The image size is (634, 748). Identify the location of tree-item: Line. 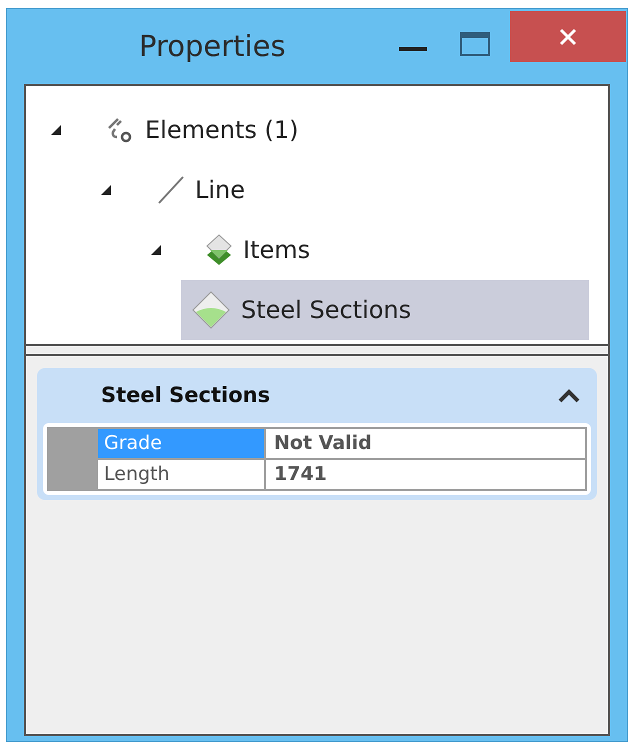
(195, 190).